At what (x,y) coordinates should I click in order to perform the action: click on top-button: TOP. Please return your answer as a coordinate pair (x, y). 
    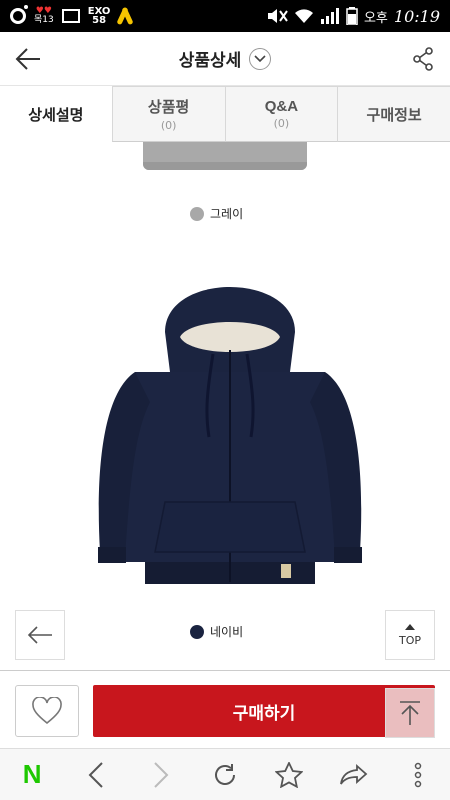
    Looking at the image, I should click on (410, 635).